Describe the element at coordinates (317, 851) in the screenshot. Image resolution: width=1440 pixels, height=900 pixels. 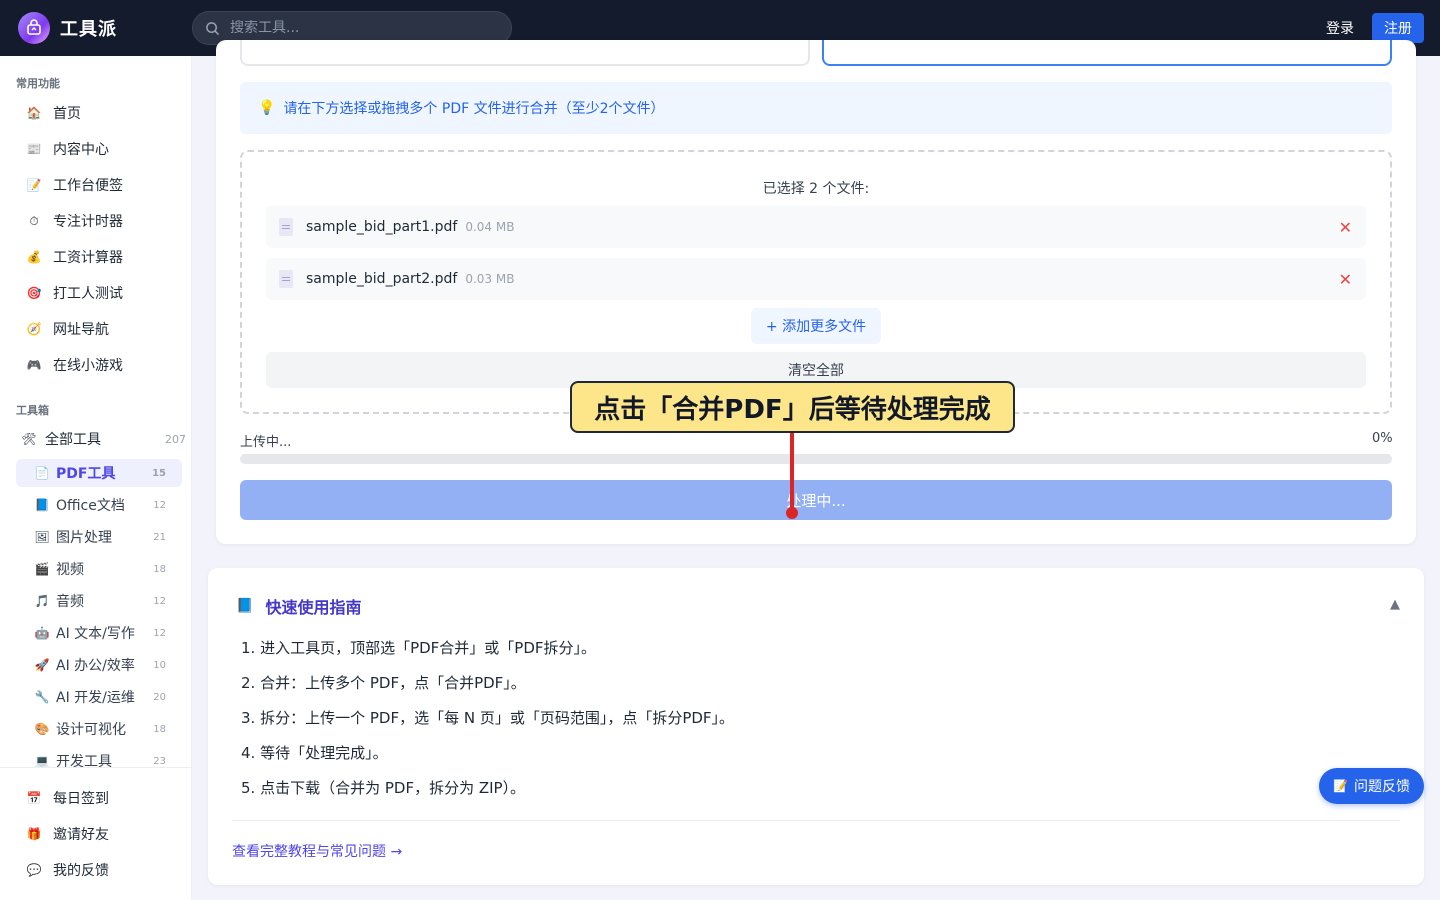
I see `full-tutorial-link: 查看完整教程与常见问题 →` at that location.